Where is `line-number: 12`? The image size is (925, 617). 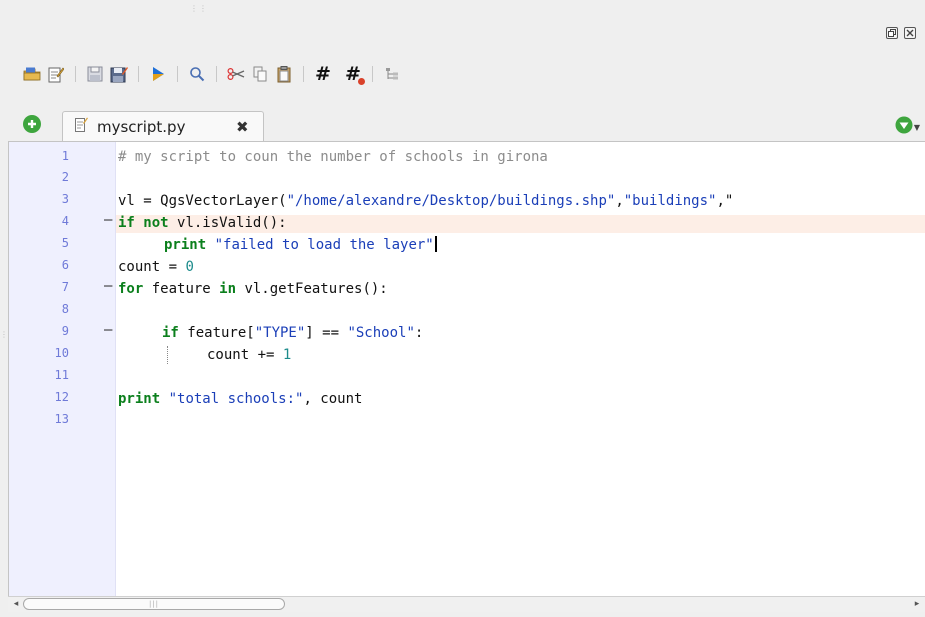 line-number: 12 is located at coordinates (61, 397).